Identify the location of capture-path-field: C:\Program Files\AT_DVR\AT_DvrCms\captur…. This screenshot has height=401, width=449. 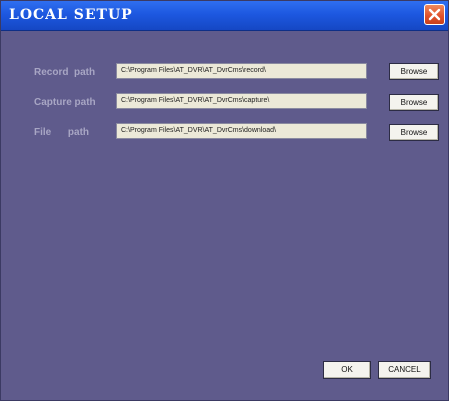
(241, 101).